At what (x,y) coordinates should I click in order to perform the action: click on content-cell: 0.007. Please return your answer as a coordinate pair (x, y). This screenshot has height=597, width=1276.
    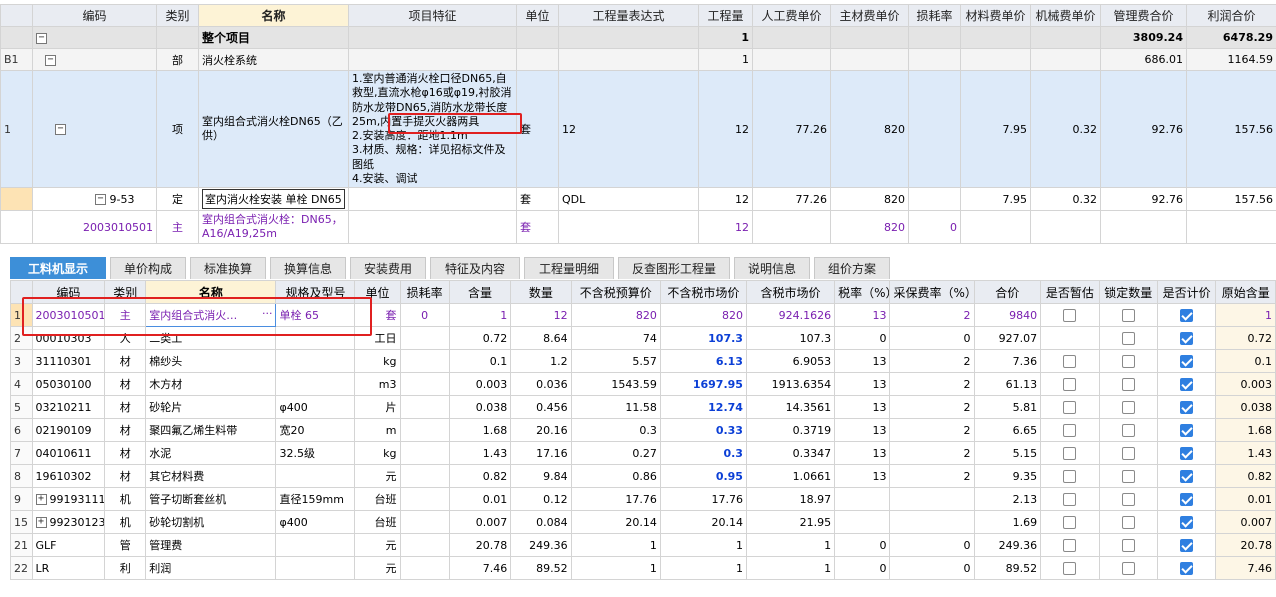
    Looking at the image, I should click on (480, 522).